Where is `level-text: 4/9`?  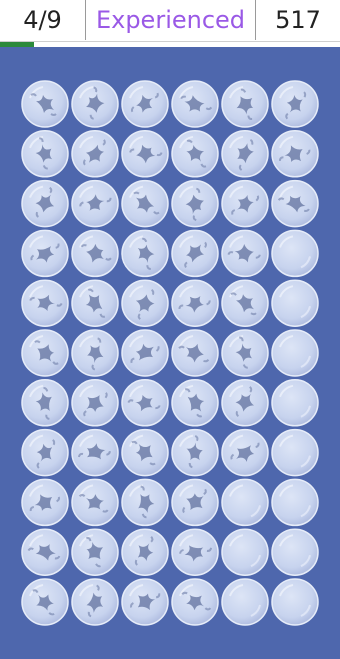
level-text: 4/9 is located at coordinates (42, 20).